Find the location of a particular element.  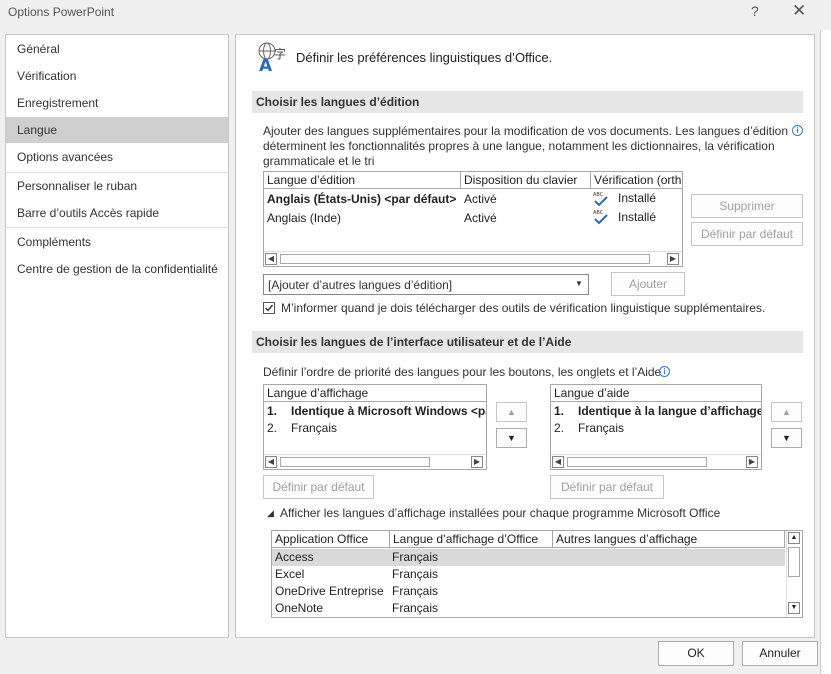

help-move-up-button: ▲ is located at coordinates (786, 412).